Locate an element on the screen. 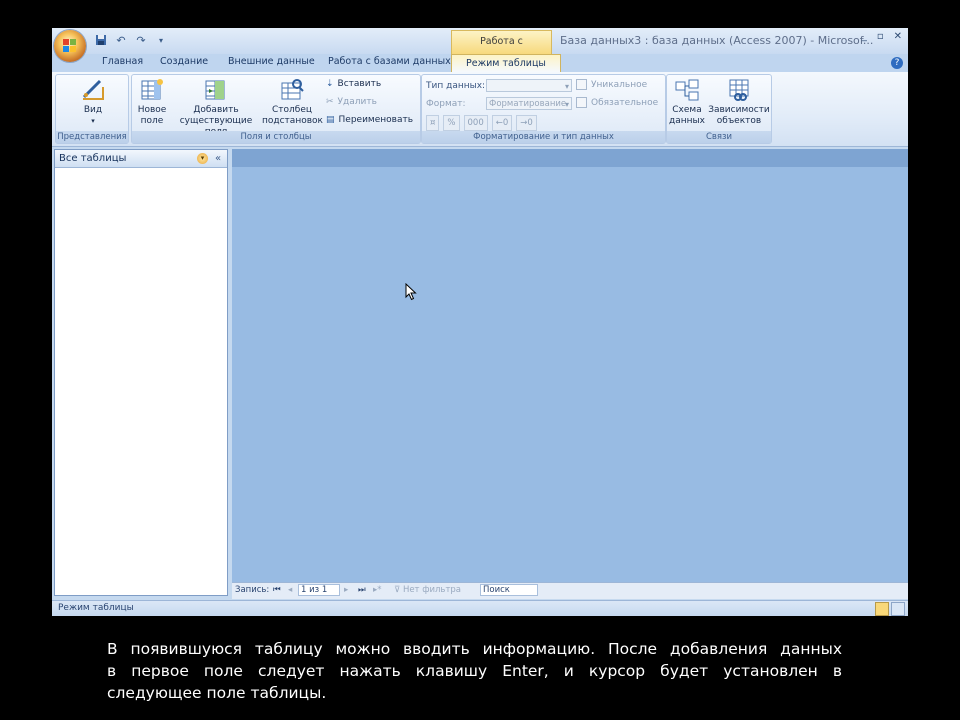 This screenshot has width=960, height=720. format-buttons: ¤ % 000 ←0 →0 is located at coordinates (481, 123).